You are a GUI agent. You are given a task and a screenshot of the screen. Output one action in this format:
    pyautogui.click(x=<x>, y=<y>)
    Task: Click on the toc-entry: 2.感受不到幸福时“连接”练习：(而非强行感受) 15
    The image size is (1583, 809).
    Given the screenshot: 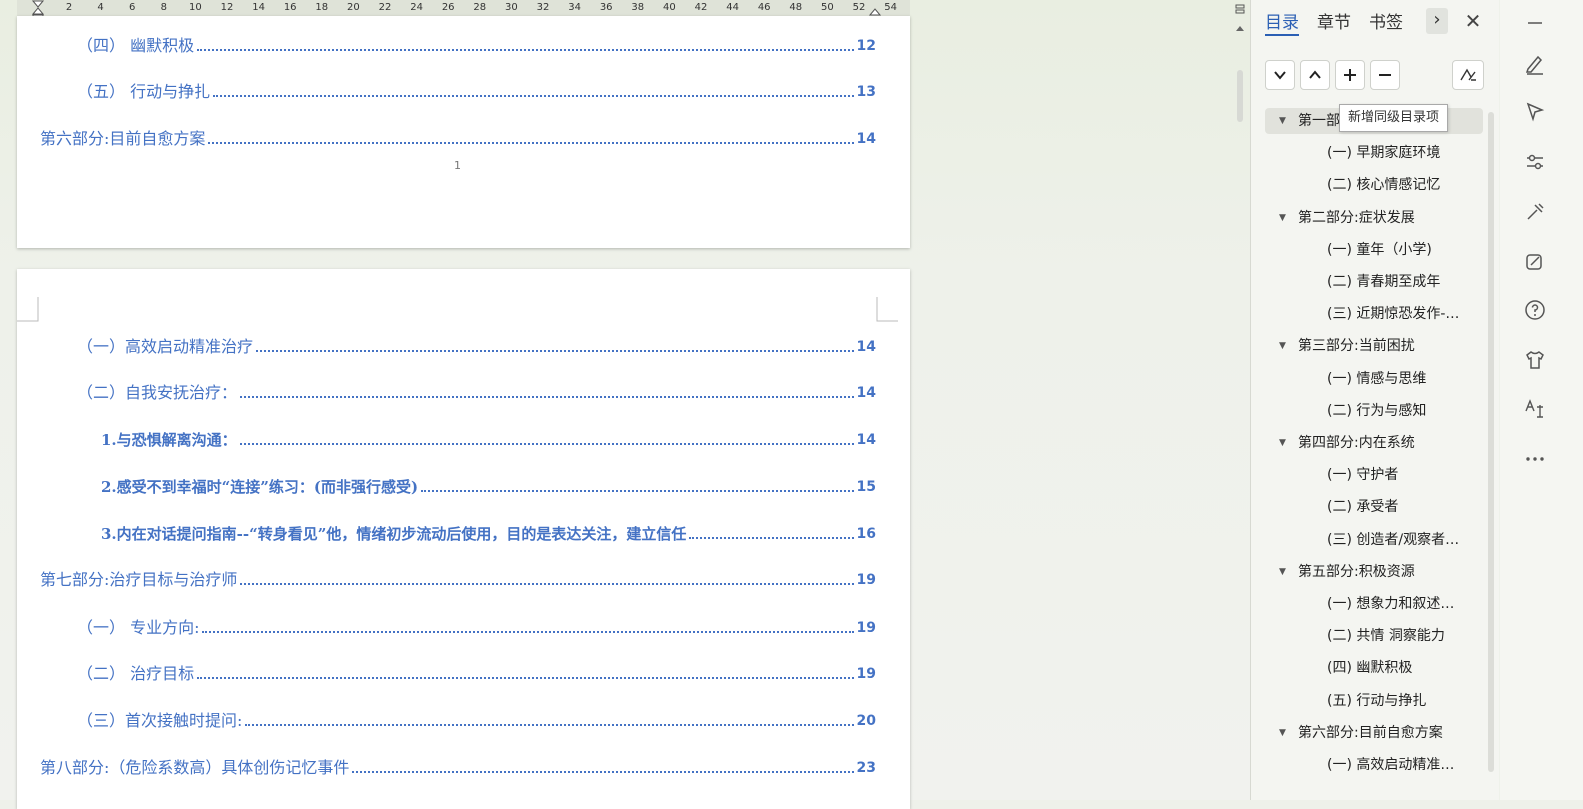 What is the action you would take?
    pyautogui.click(x=488, y=487)
    